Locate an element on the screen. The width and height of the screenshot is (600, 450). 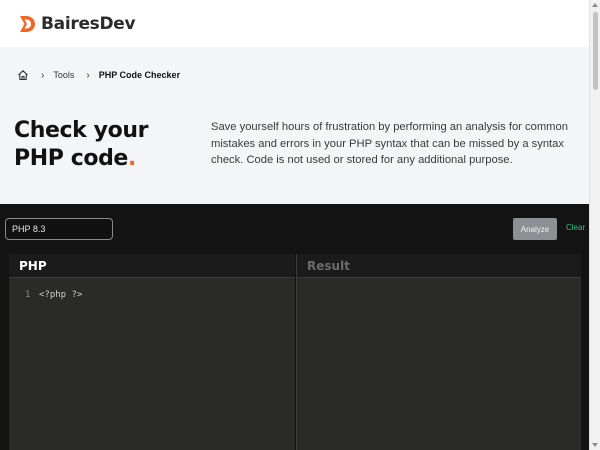
home-icon is located at coordinates (23, 75).